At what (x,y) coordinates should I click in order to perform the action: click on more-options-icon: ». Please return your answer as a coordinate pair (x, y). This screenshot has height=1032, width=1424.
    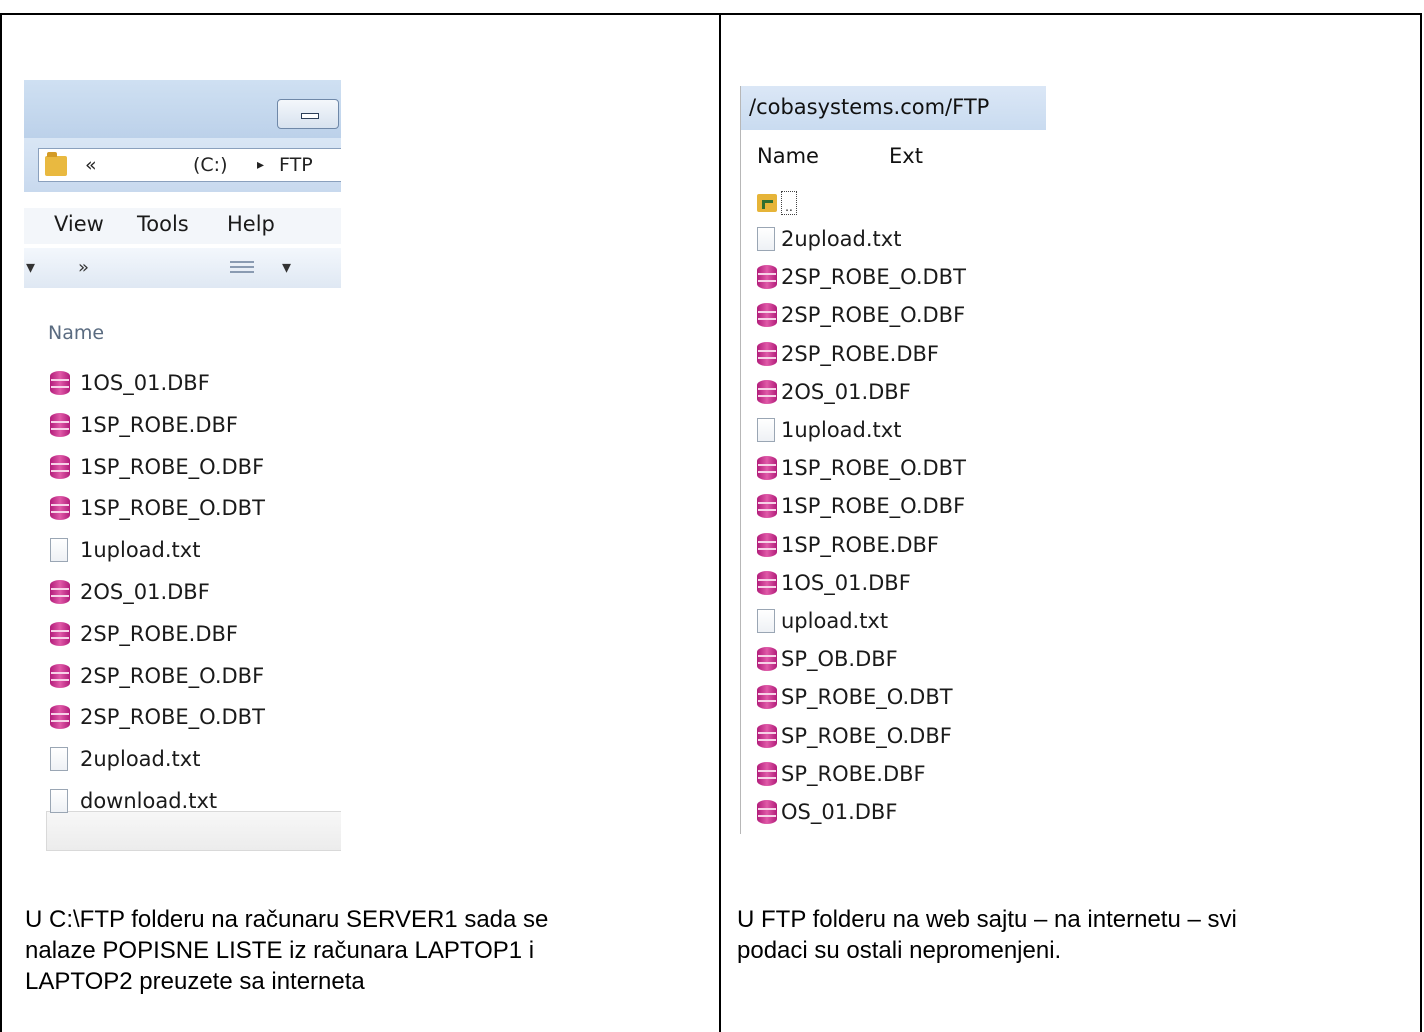
    Looking at the image, I should click on (83, 267).